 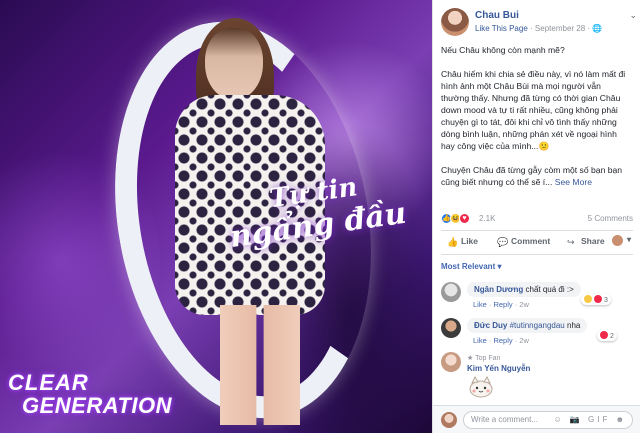 What do you see at coordinates (588, 299) in the screenshot?
I see `haha-reaction-icon` at bounding box center [588, 299].